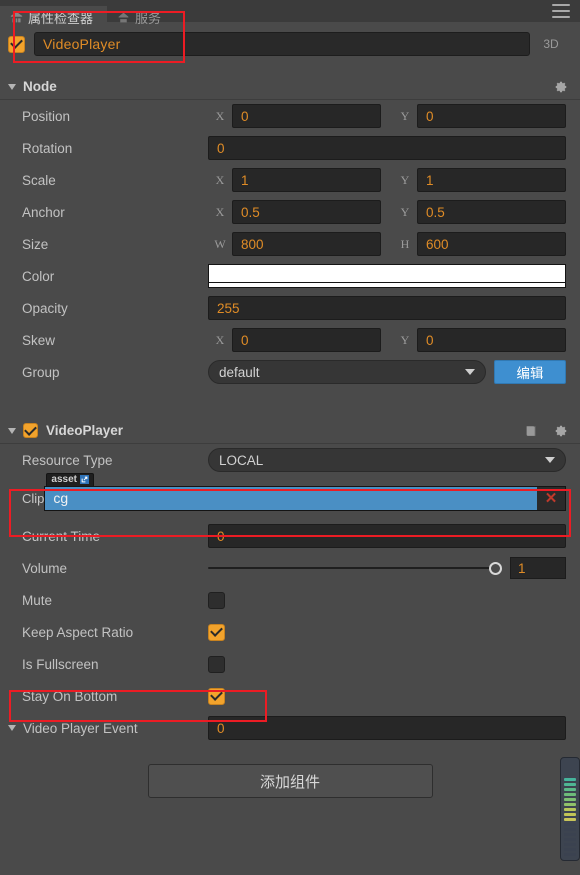 The width and height of the screenshot is (580, 875). What do you see at coordinates (355, 568) in the screenshot?
I see `volume-slider` at bounding box center [355, 568].